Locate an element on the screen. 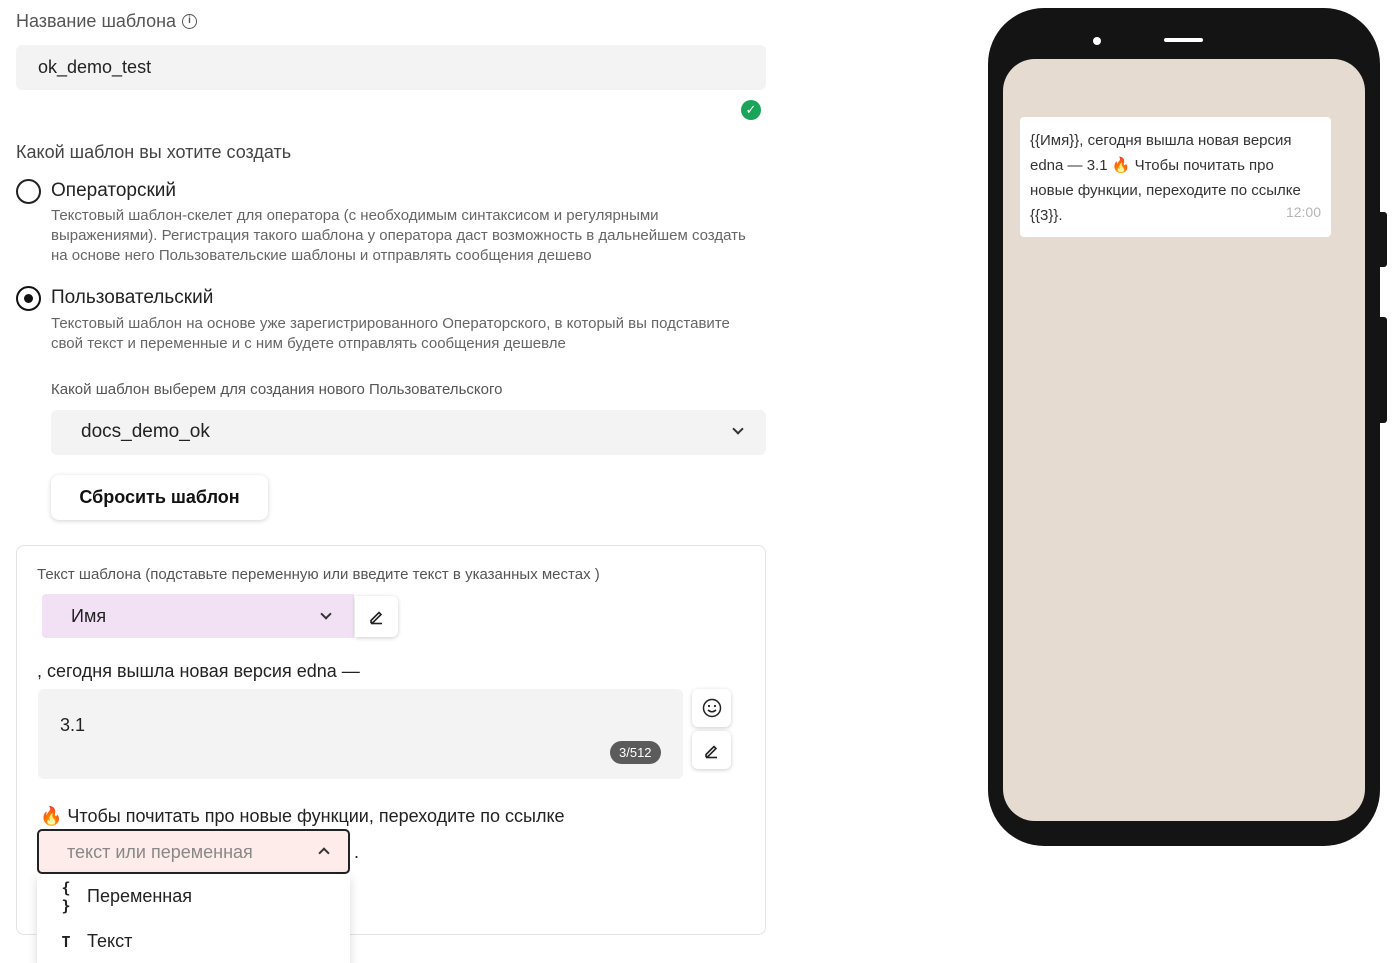 This screenshot has width=1393, height=963. template-name-input is located at coordinates (391, 67).